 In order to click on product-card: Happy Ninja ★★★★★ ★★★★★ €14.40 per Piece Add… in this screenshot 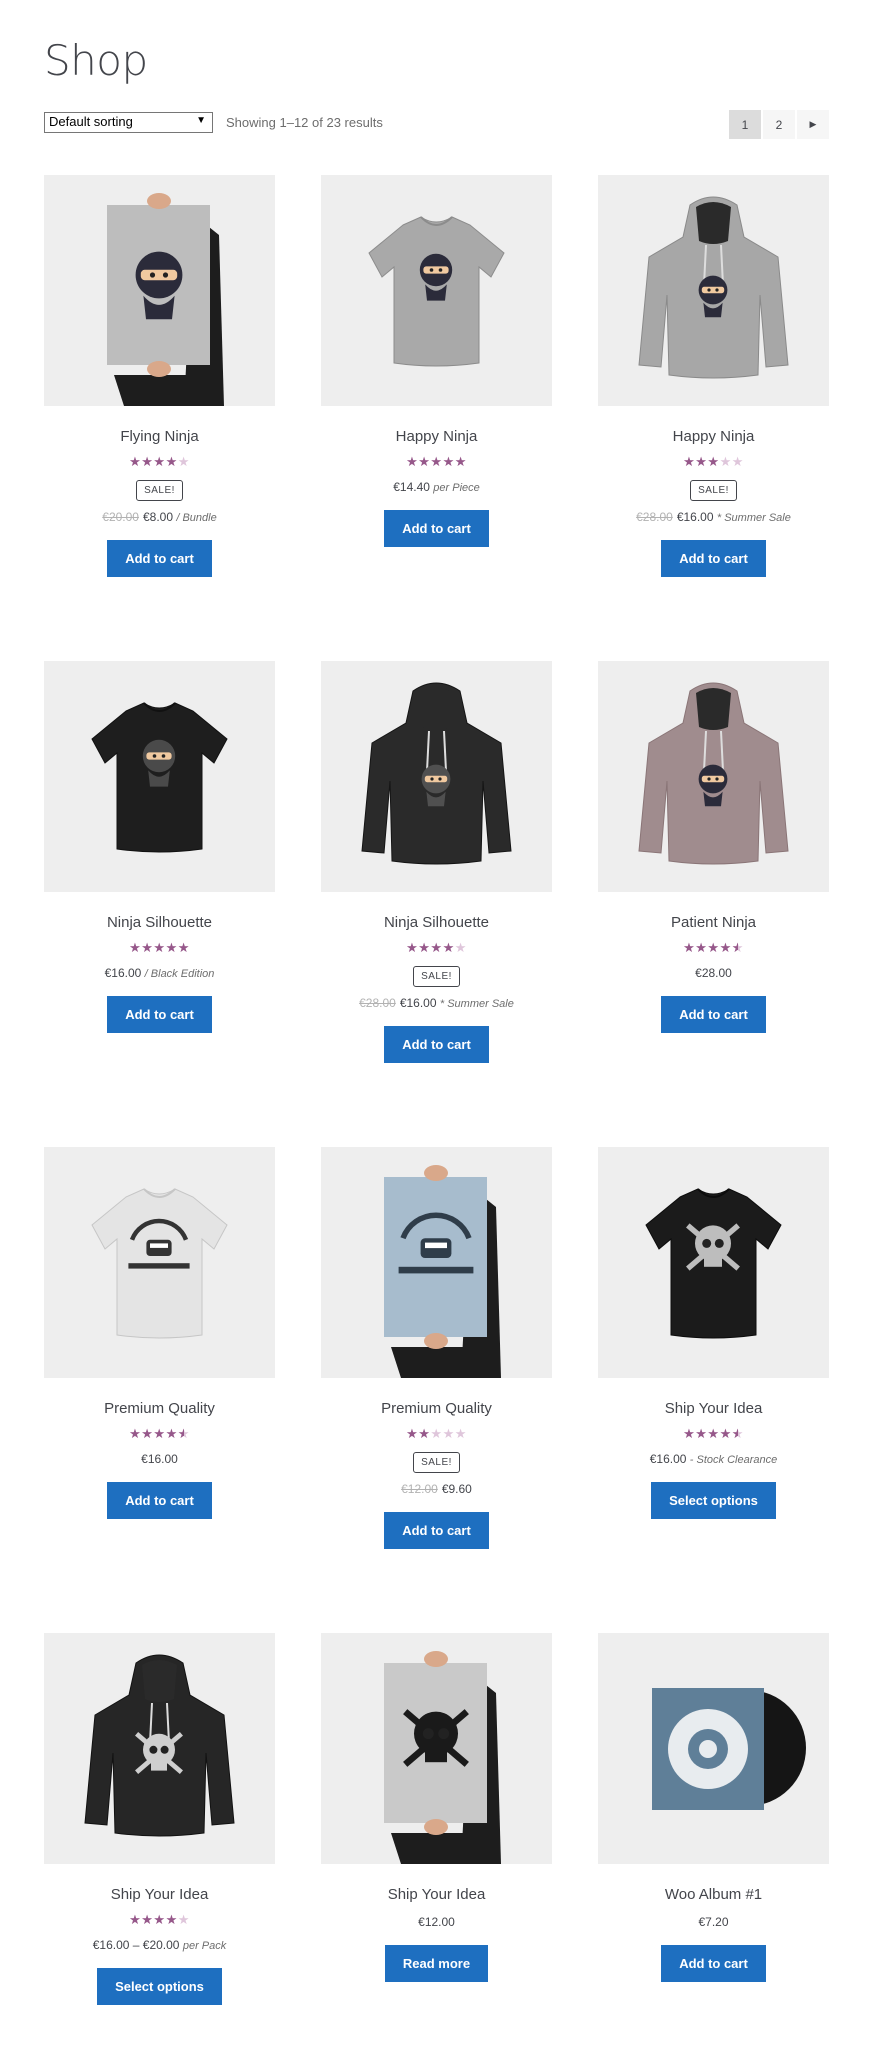, I will do `click(436, 361)`.